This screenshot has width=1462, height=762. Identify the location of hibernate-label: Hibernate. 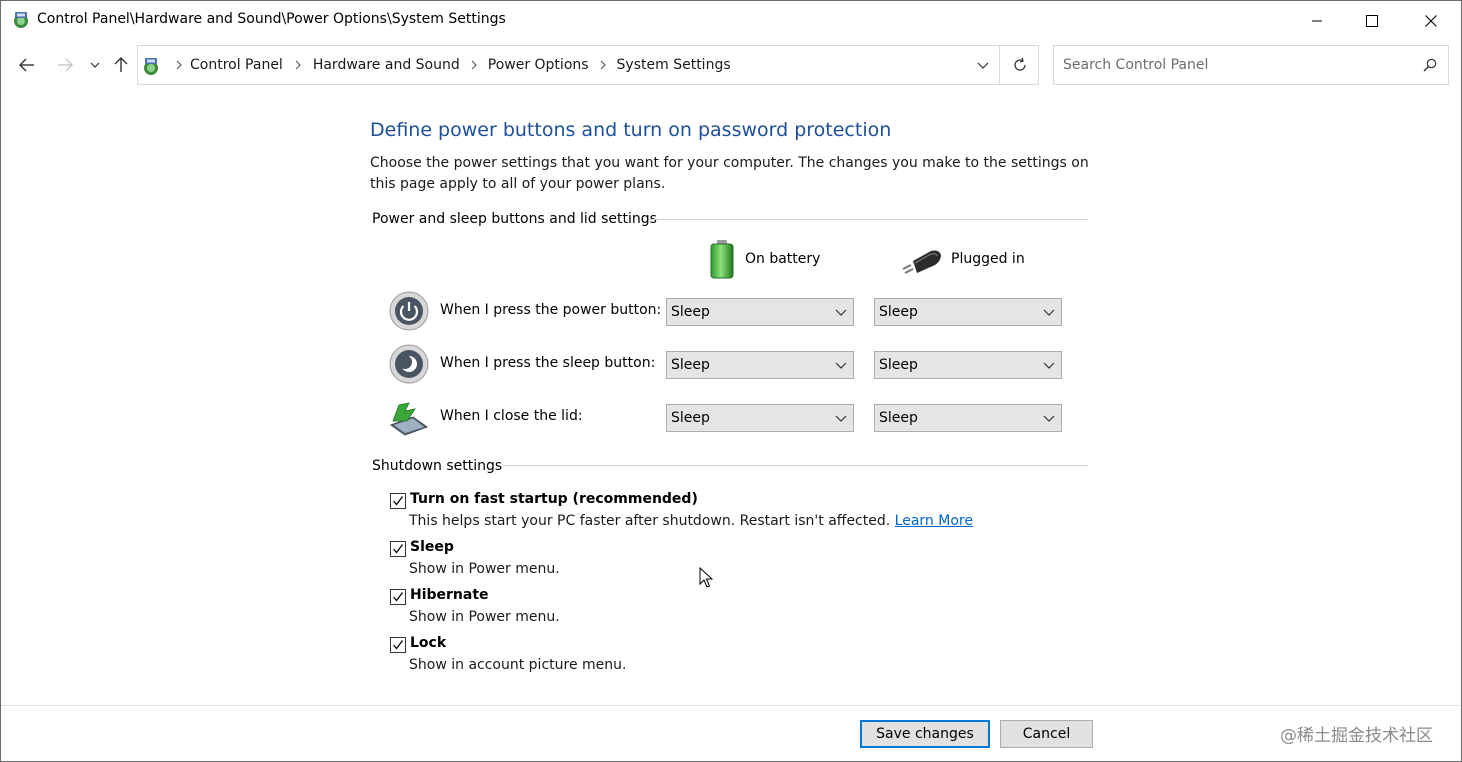
(449, 595).